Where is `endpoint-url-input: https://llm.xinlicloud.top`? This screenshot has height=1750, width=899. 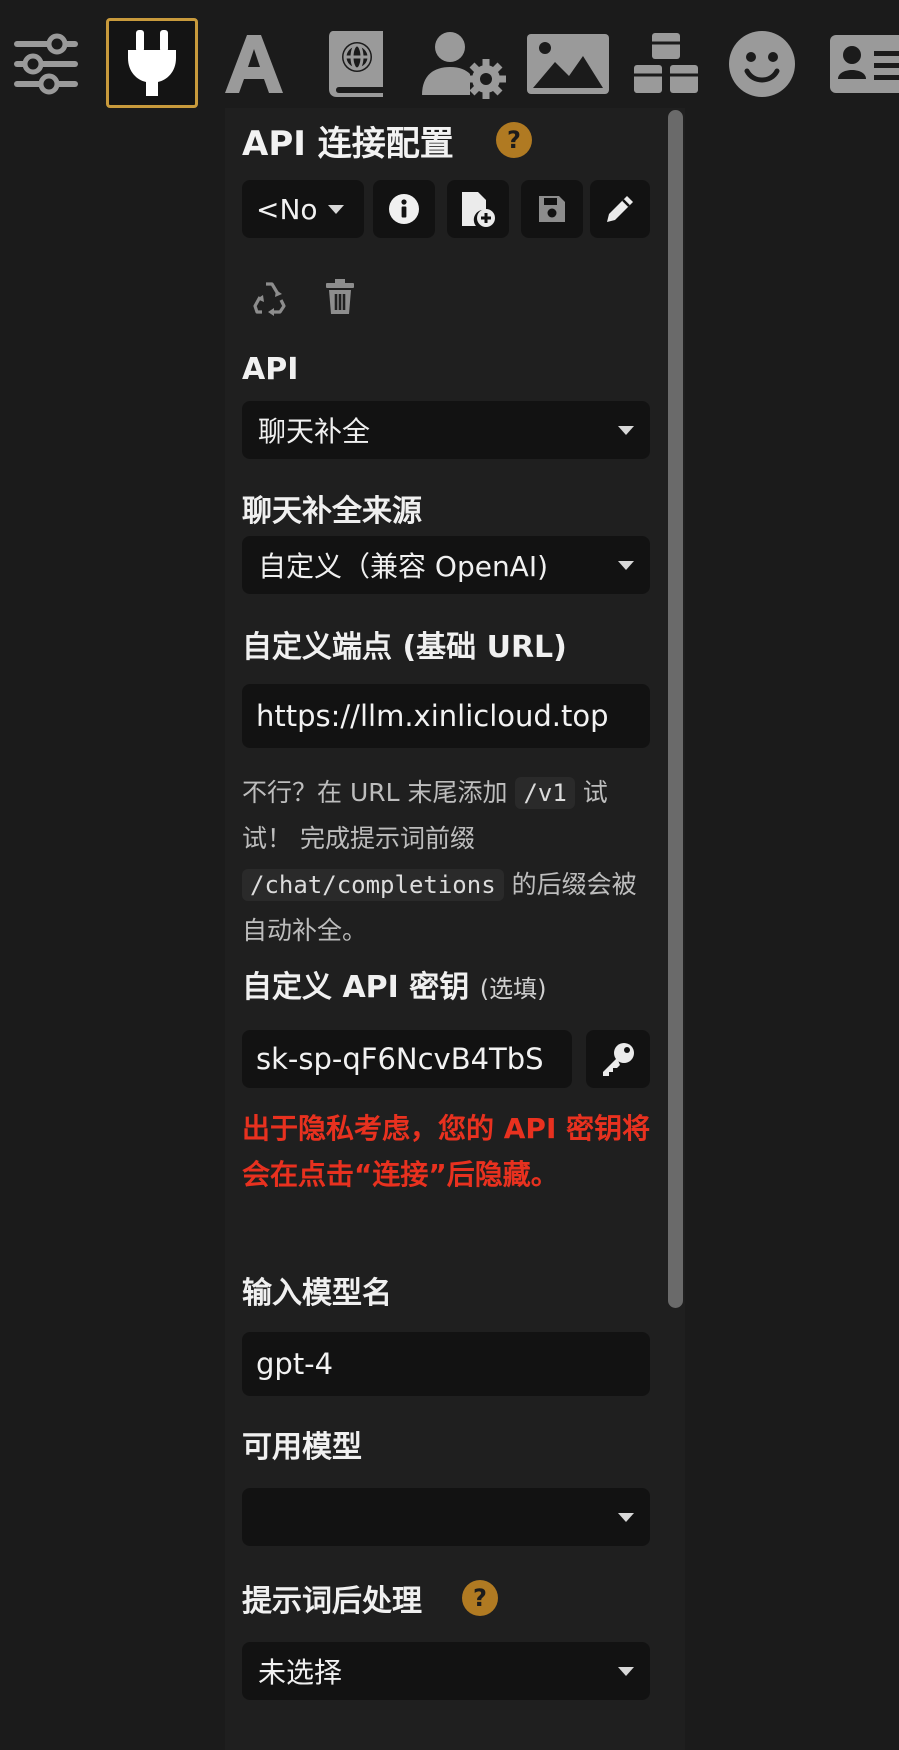 endpoint-url-input: https://llm.xinlicloud.top is located at coordinates (446, 716).